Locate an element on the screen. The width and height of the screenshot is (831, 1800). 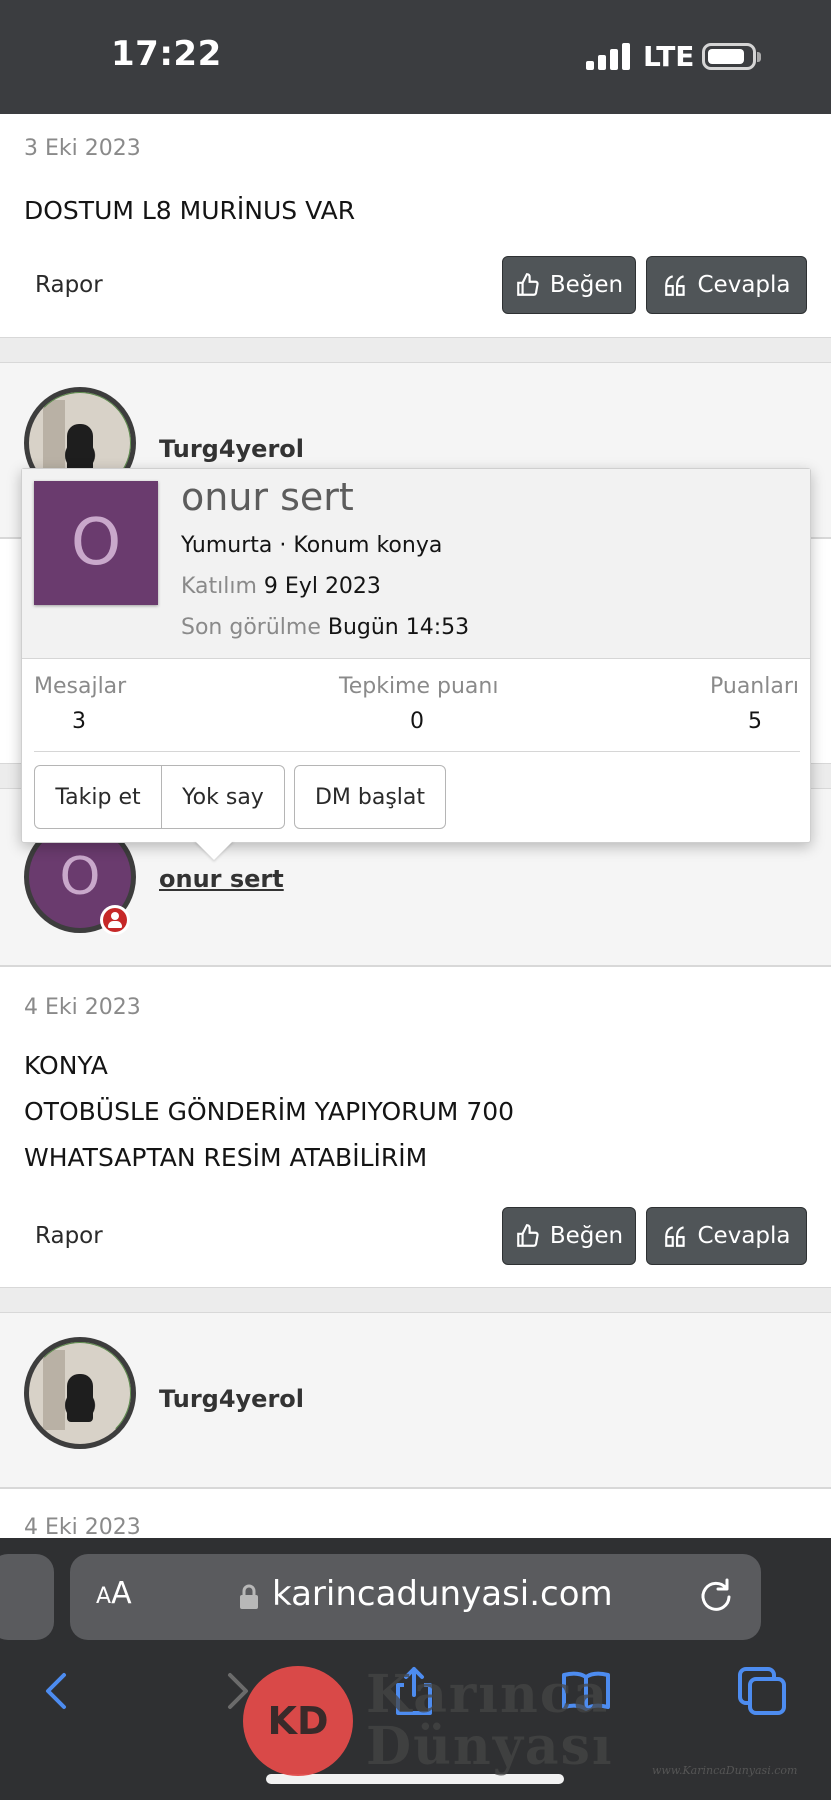
user-icon is located at coordinates (115, 920).